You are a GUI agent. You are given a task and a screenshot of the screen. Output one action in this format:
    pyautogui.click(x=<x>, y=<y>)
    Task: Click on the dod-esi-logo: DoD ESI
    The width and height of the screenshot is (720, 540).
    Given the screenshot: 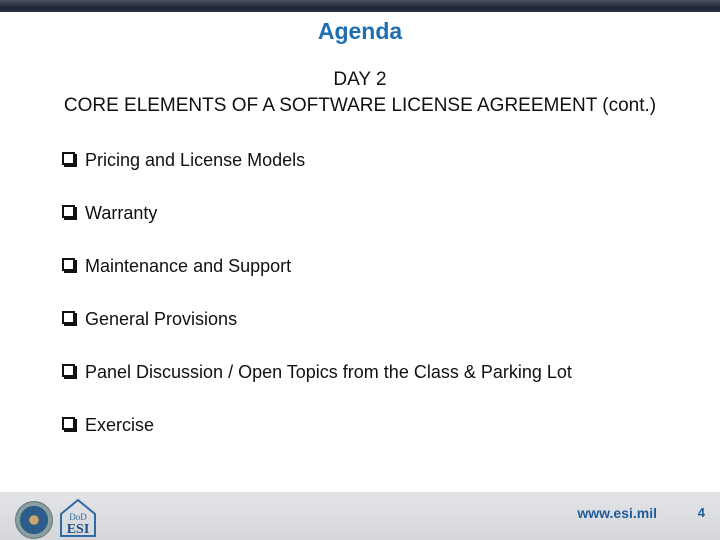 What is the action you would take?
    pyautogui.click(x=78, y=517)
    